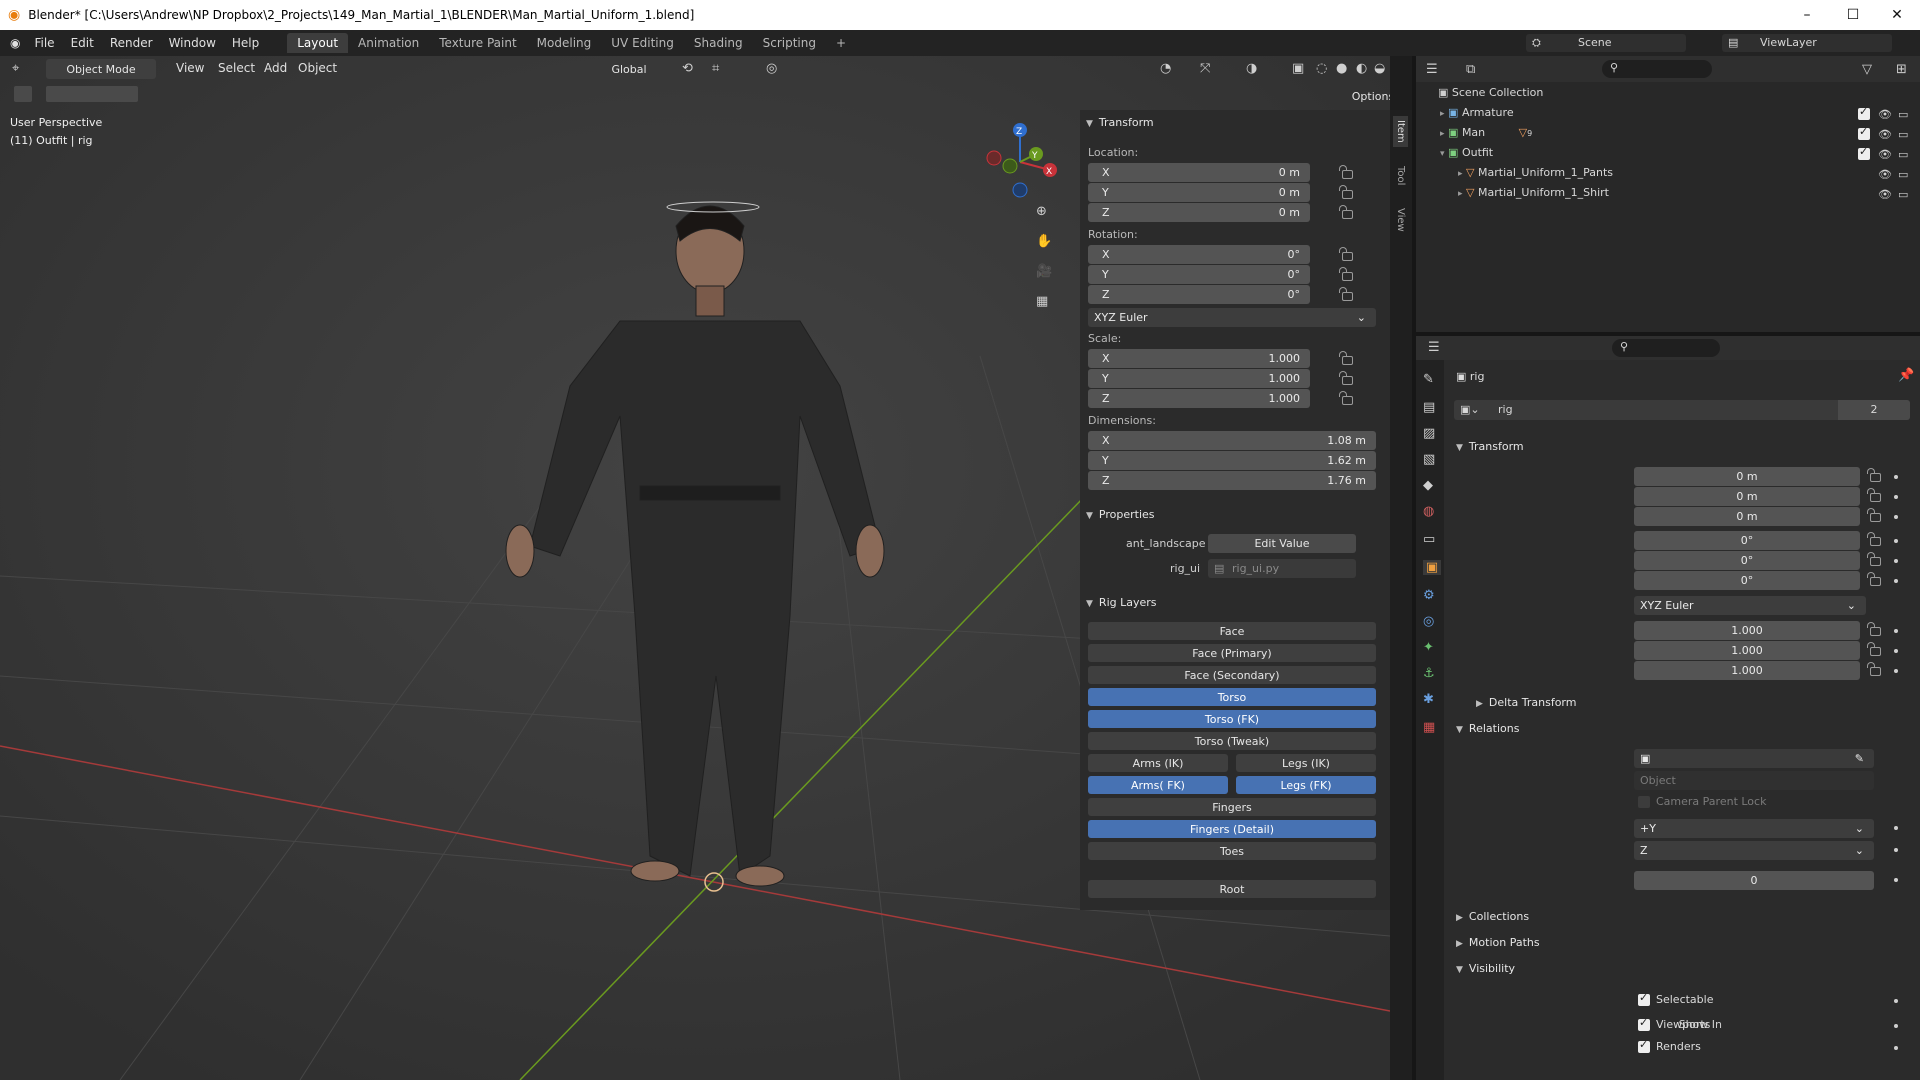 The image size is (1920, 1080). What do you see at coordinates (1232, 741) in the screenshot?
I see `layer-torso-tweak-button: Torso (Tweak)` at bounding box center [1232, 741].